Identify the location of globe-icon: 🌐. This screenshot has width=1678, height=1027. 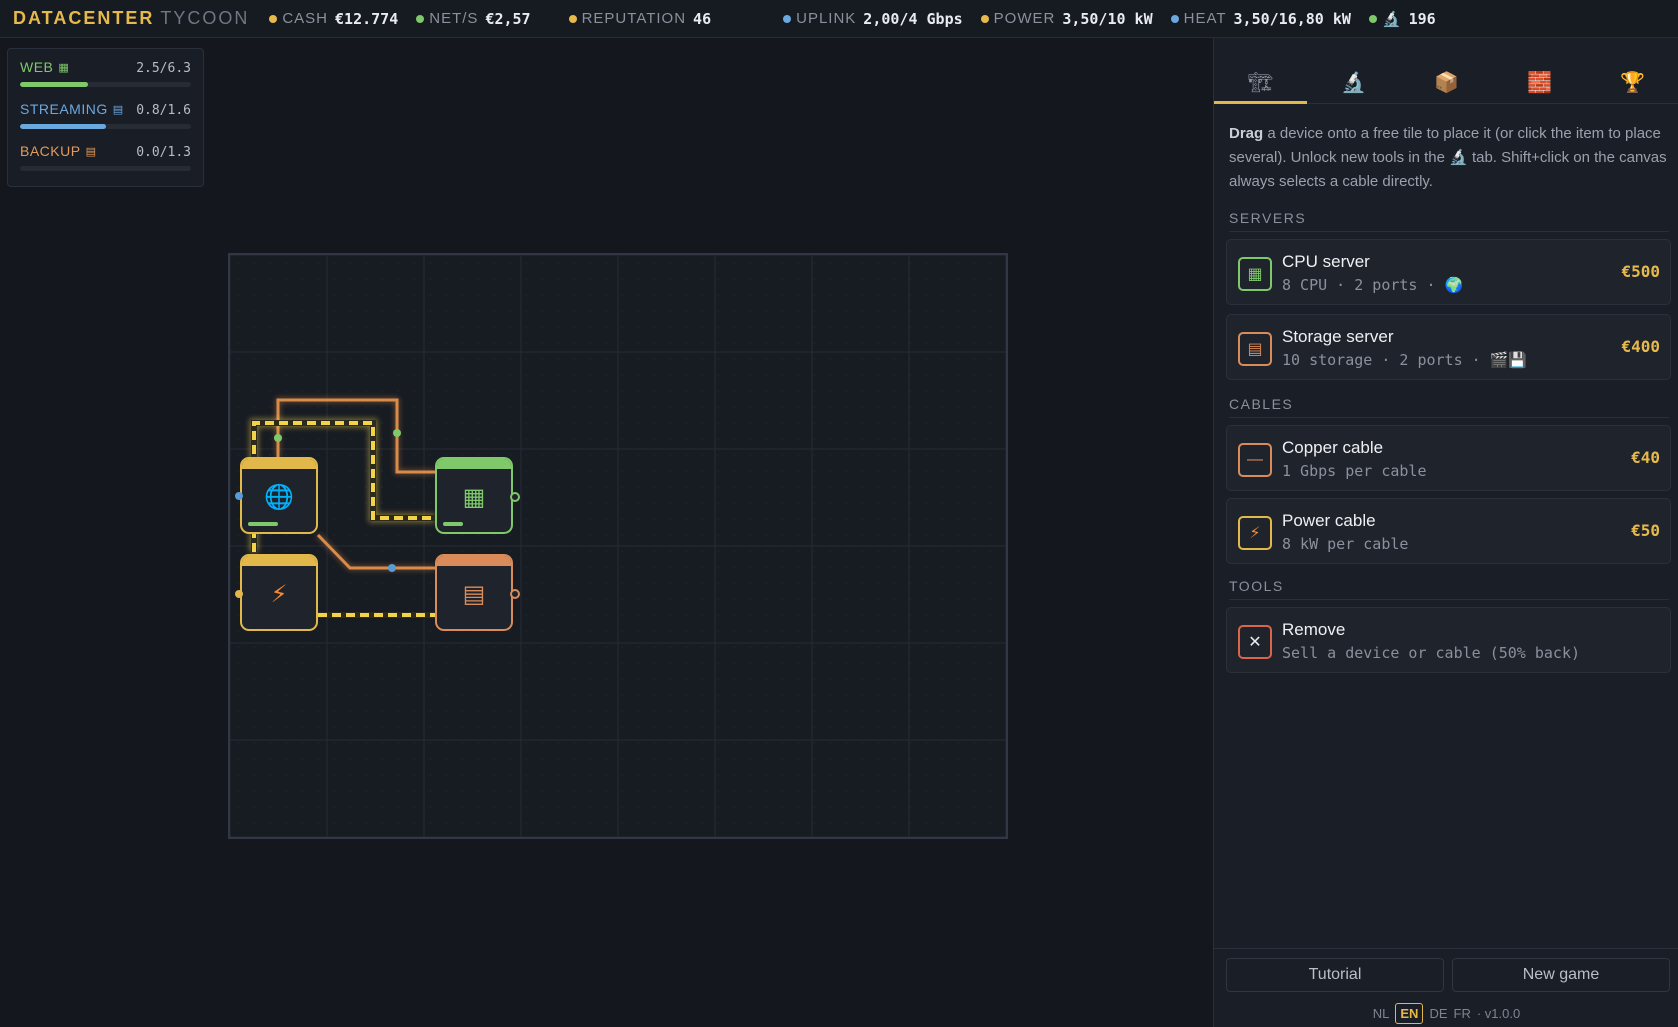
(279, 497).